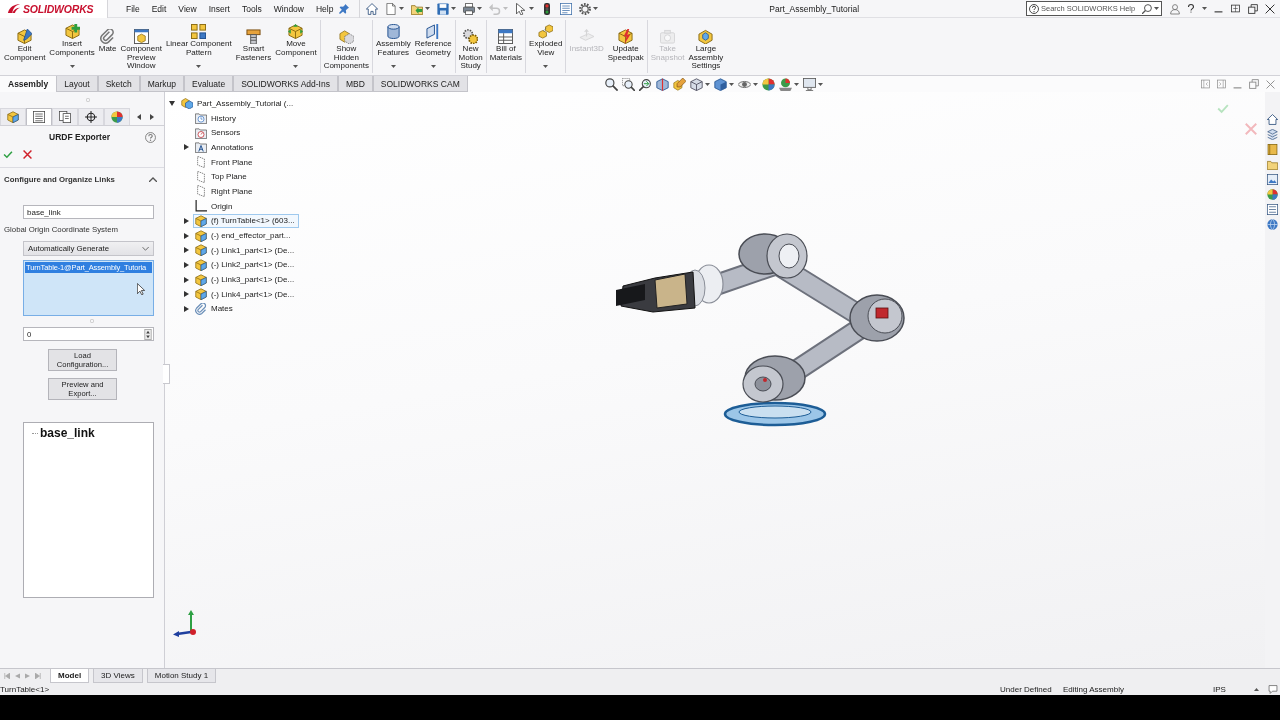  What do you see at coordinates (785, 84) in the screenshot?
I see `sphere-floor-icon` at bounding box center [785, 84].